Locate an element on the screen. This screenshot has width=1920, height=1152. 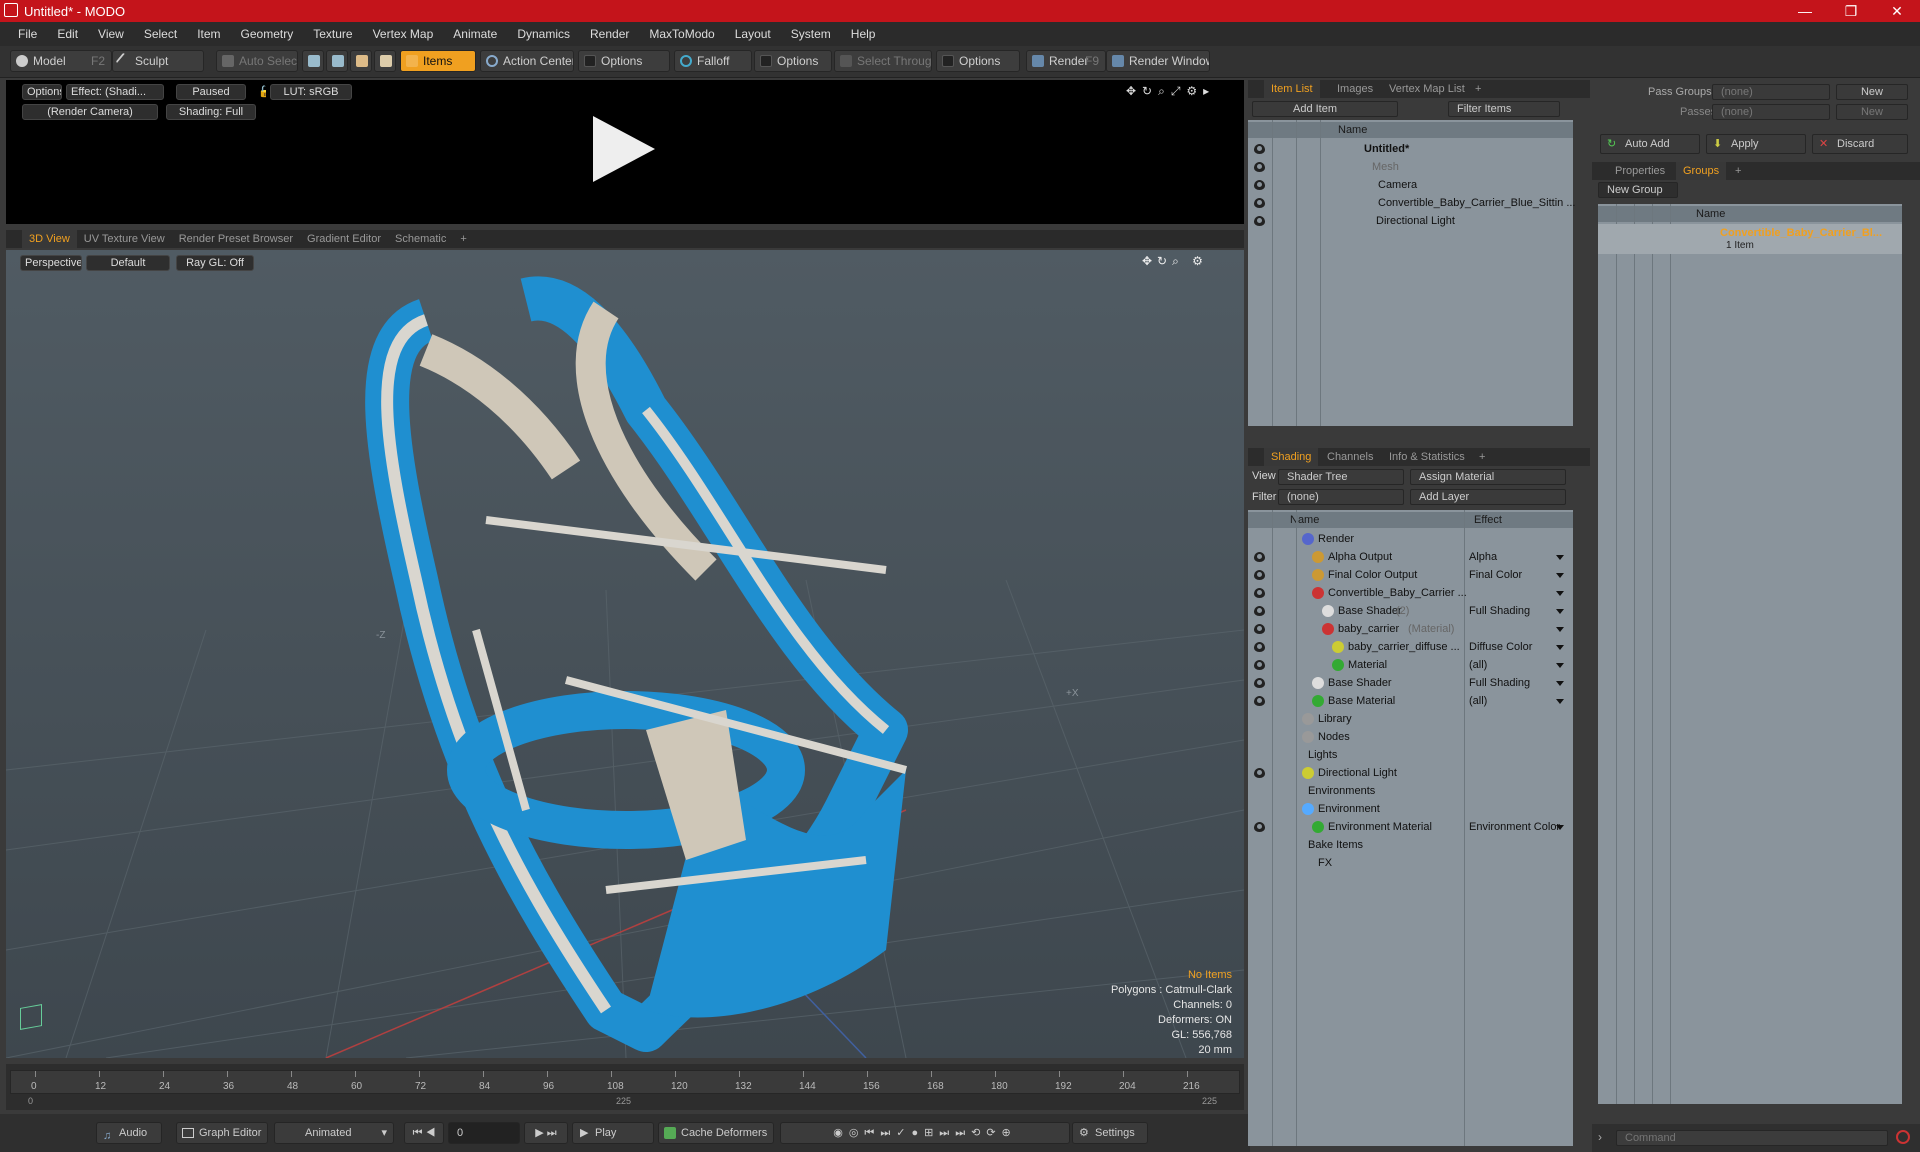
play-icon is located at coordinates (624, 149).